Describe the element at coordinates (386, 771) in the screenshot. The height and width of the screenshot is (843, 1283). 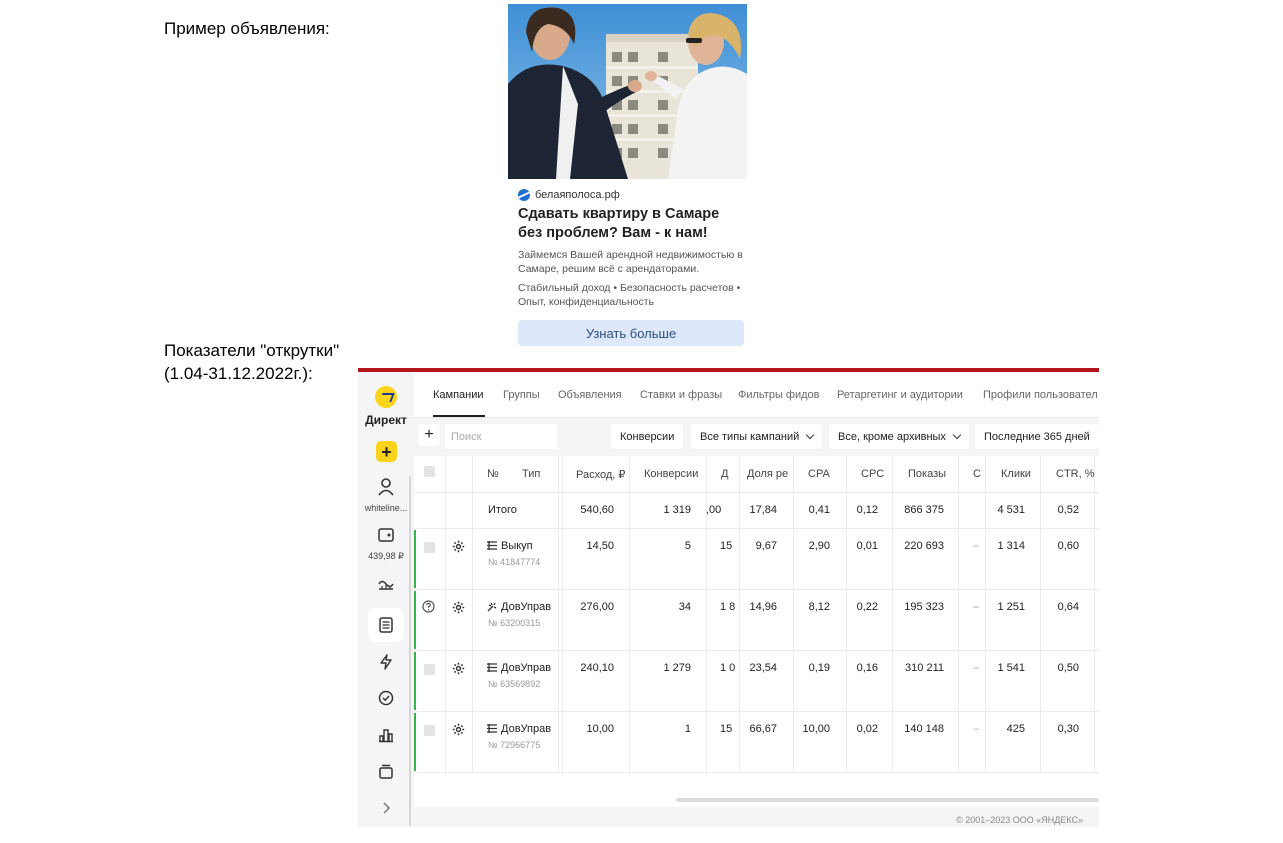
I see `layers-icon` at that location.